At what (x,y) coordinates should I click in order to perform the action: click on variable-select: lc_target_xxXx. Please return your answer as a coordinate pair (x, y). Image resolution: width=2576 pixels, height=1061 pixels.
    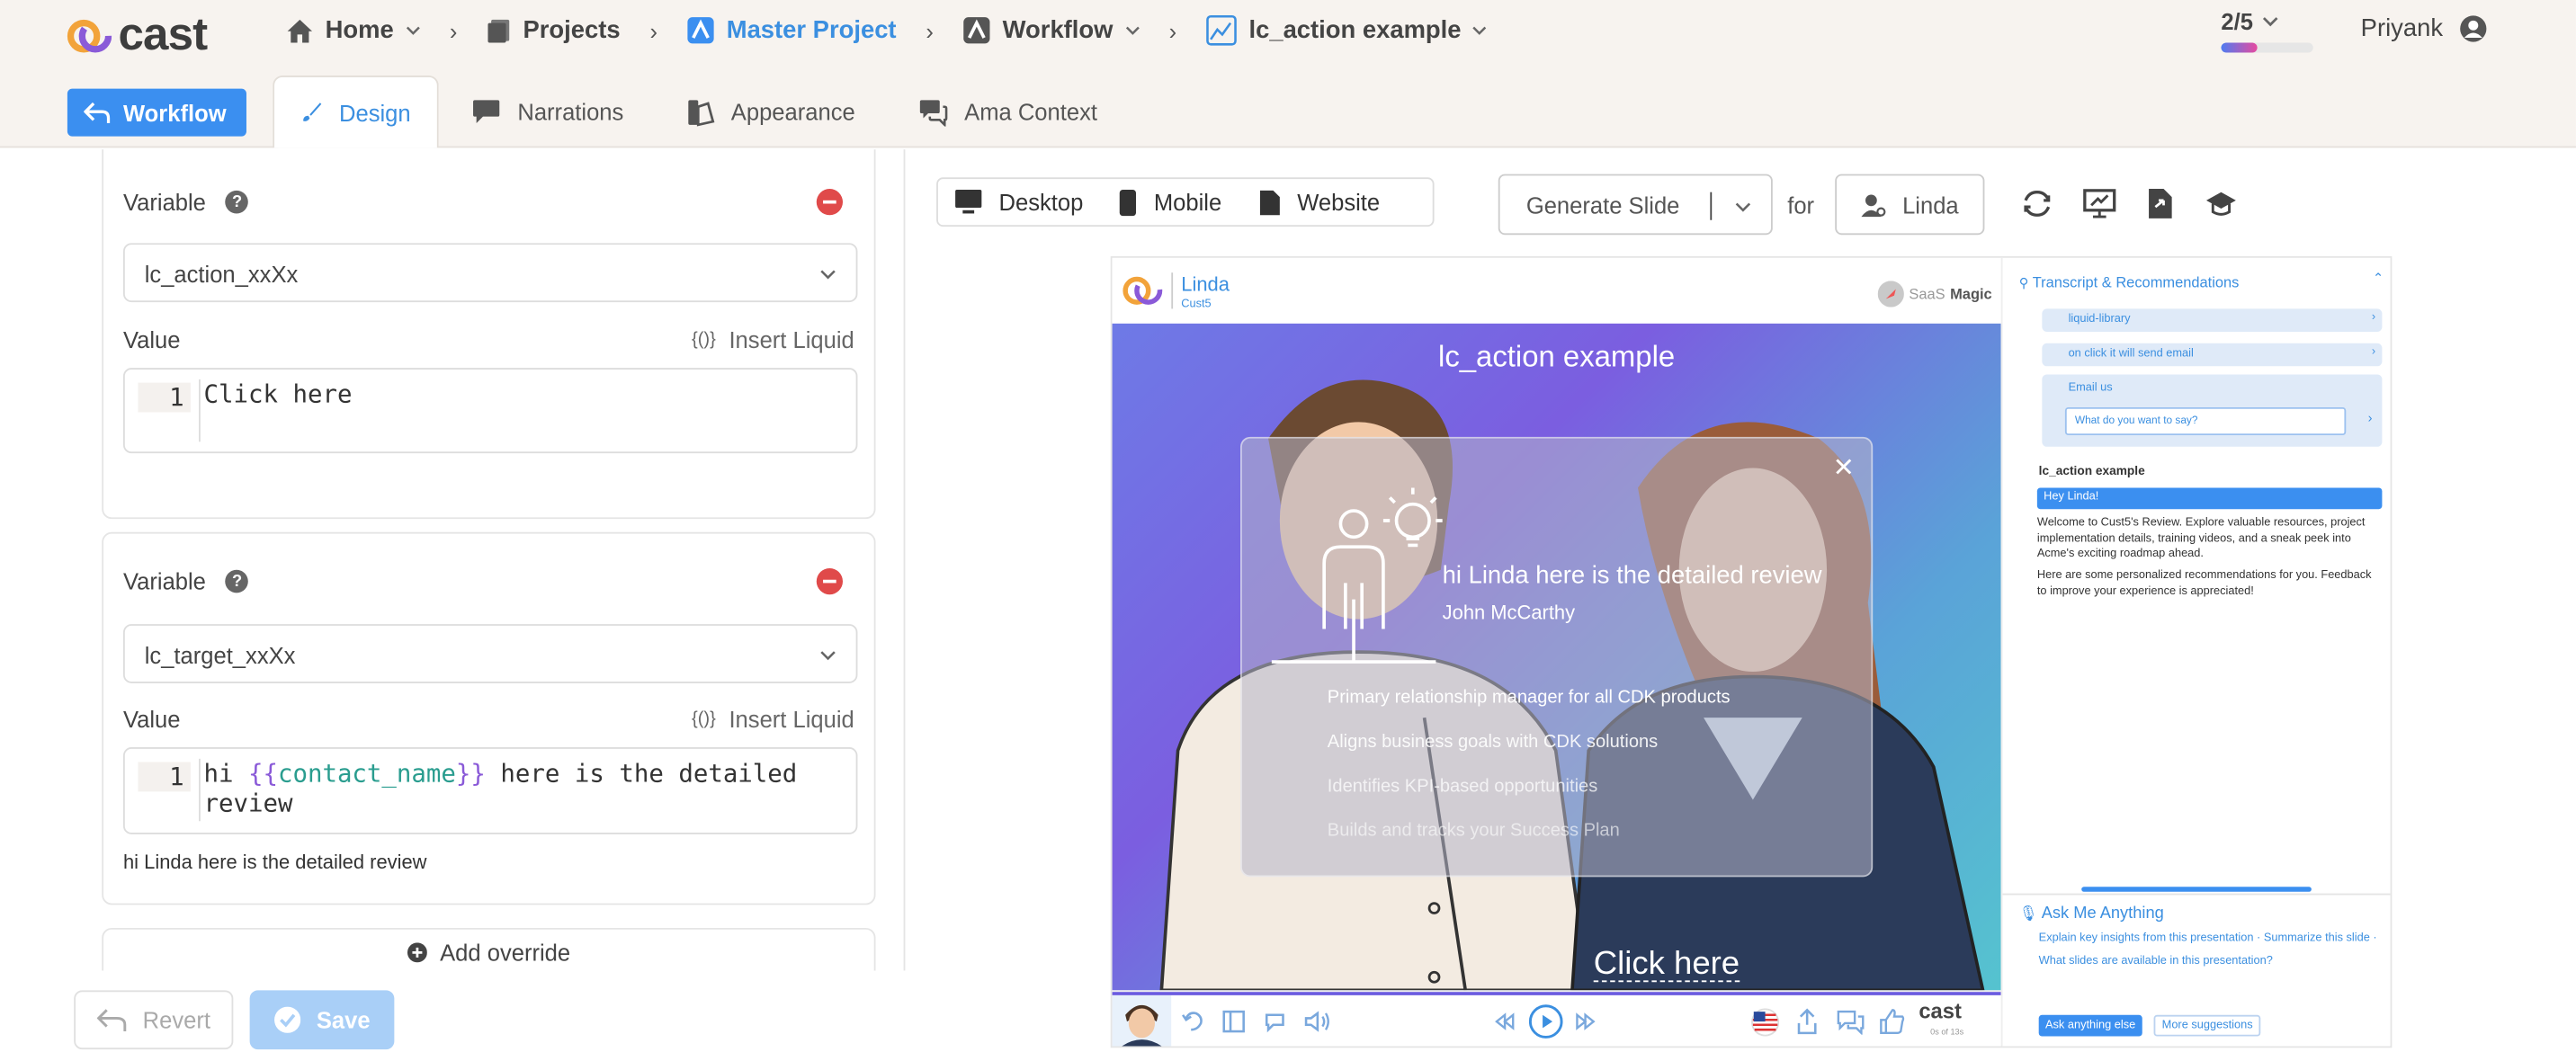
    Looking at the image, I should click on (490, 653).